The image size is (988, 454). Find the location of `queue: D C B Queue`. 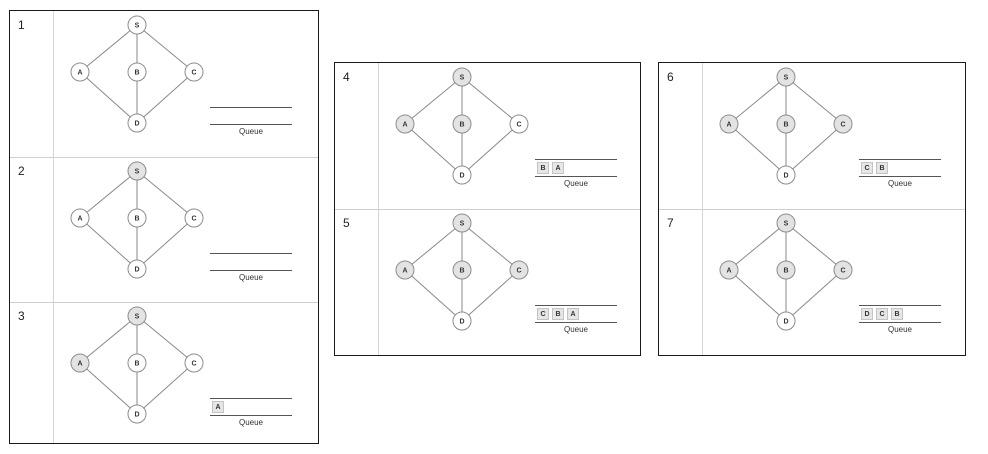

queue: D C B Queue is located at coordinates (900, 322).